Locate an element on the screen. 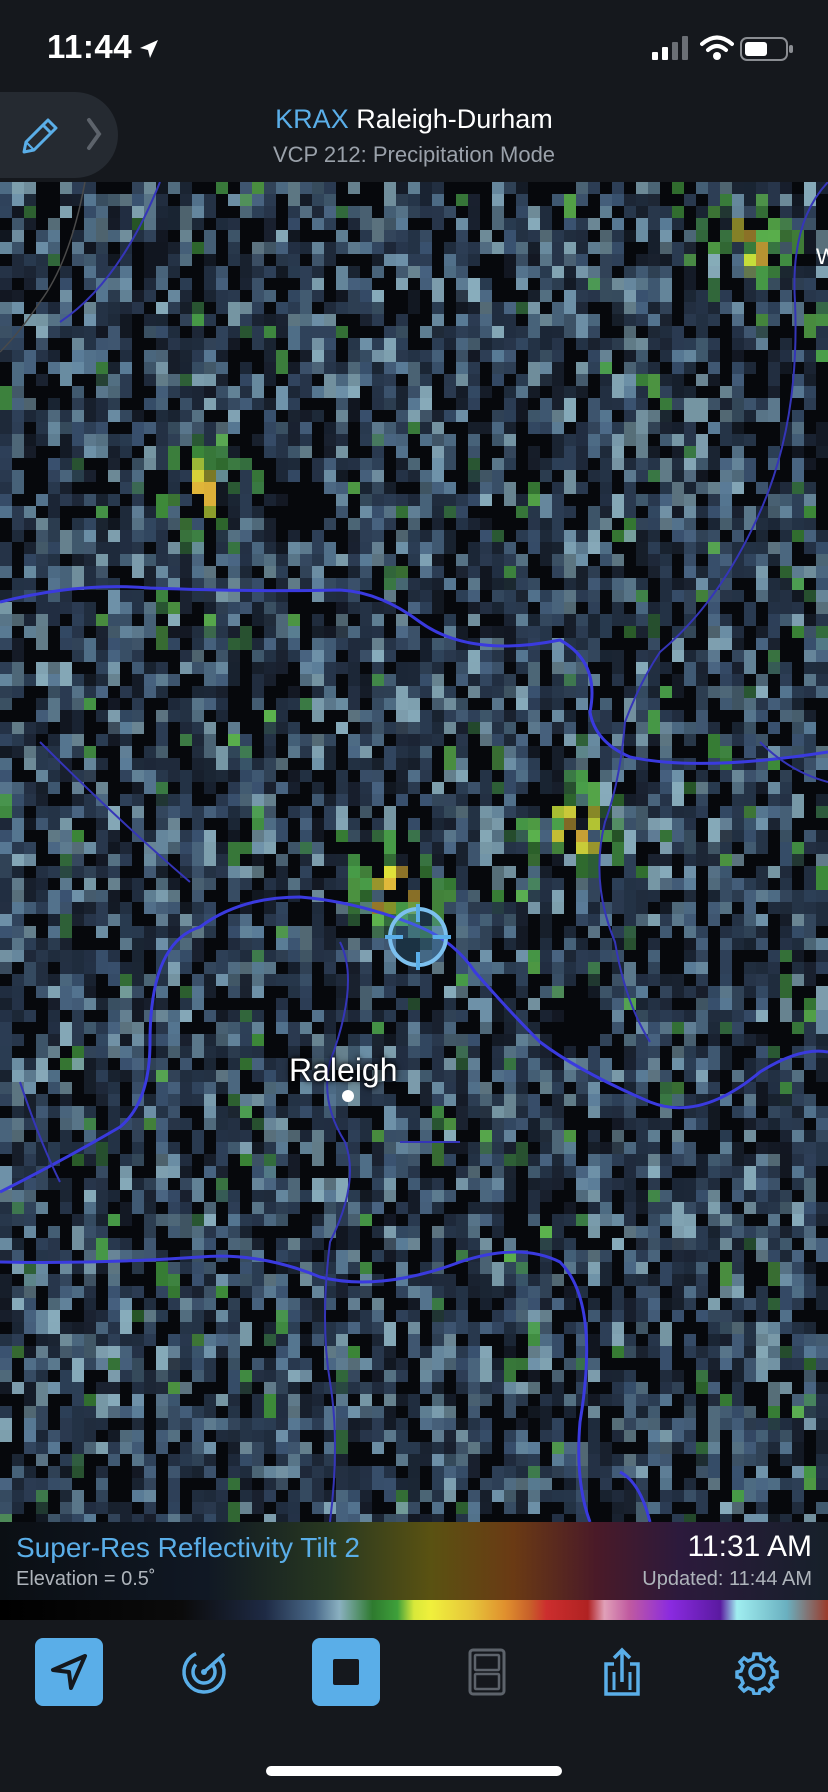 The width and height of the screenshot is (828, 1792). product-name: Super-Res Reflectivity Tilt 2 is located at coordinates (188, 1547).